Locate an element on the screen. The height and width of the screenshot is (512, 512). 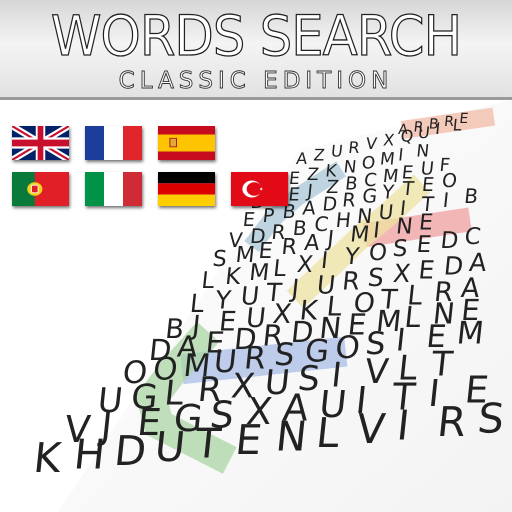
spain-flag is located at coordinates (186, 143).